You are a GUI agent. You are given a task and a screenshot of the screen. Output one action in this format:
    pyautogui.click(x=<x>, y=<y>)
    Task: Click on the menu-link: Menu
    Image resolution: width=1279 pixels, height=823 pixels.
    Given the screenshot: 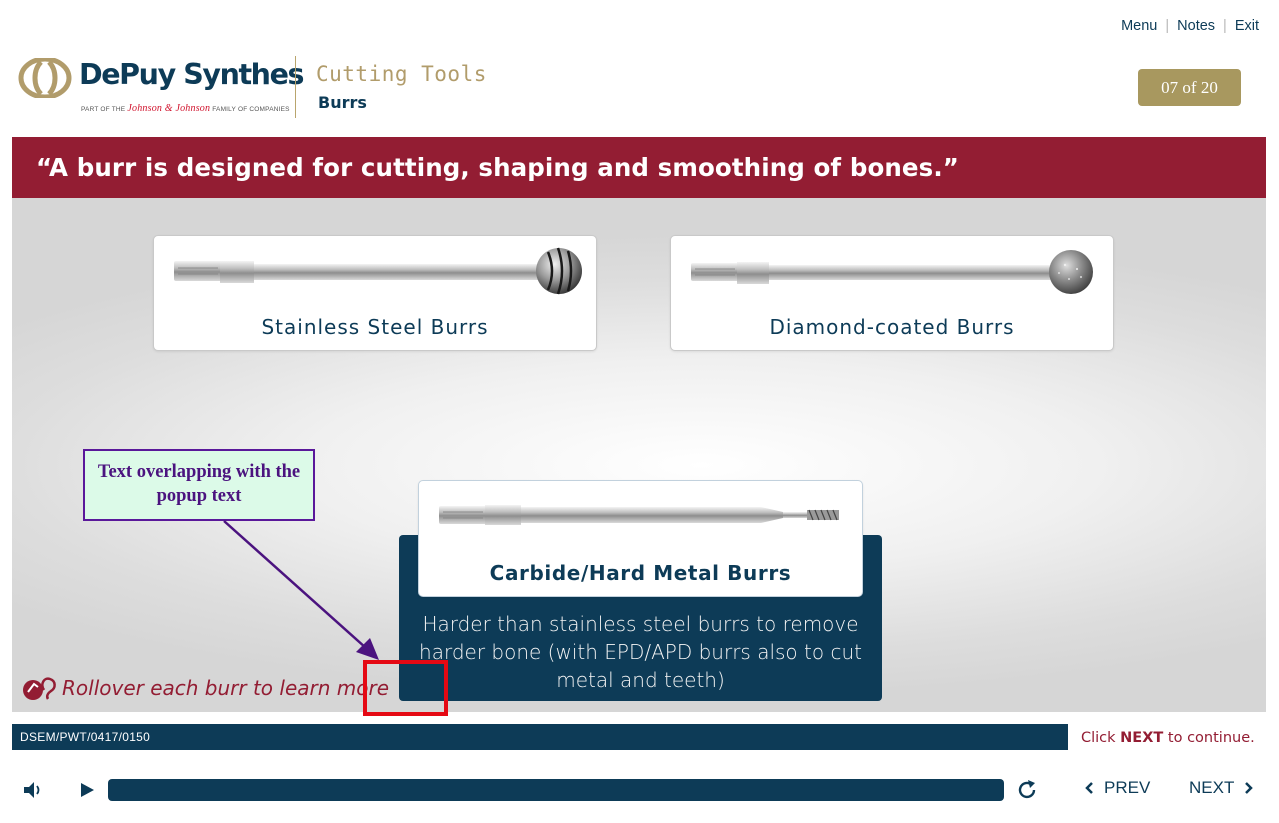 What is the action you would take?
    pyautogui.click(x=1139, y=26)
    